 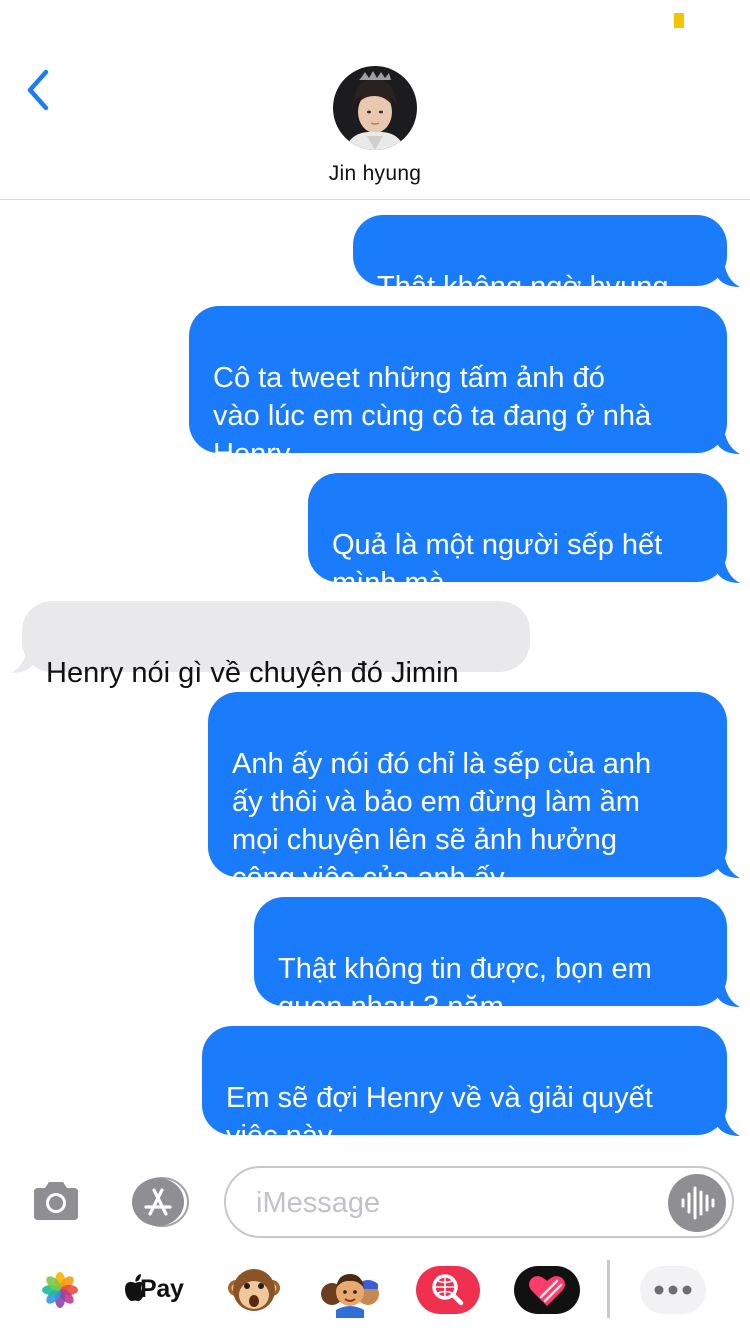 I want to click on waveform-icon, so click(x=698, y=1203).